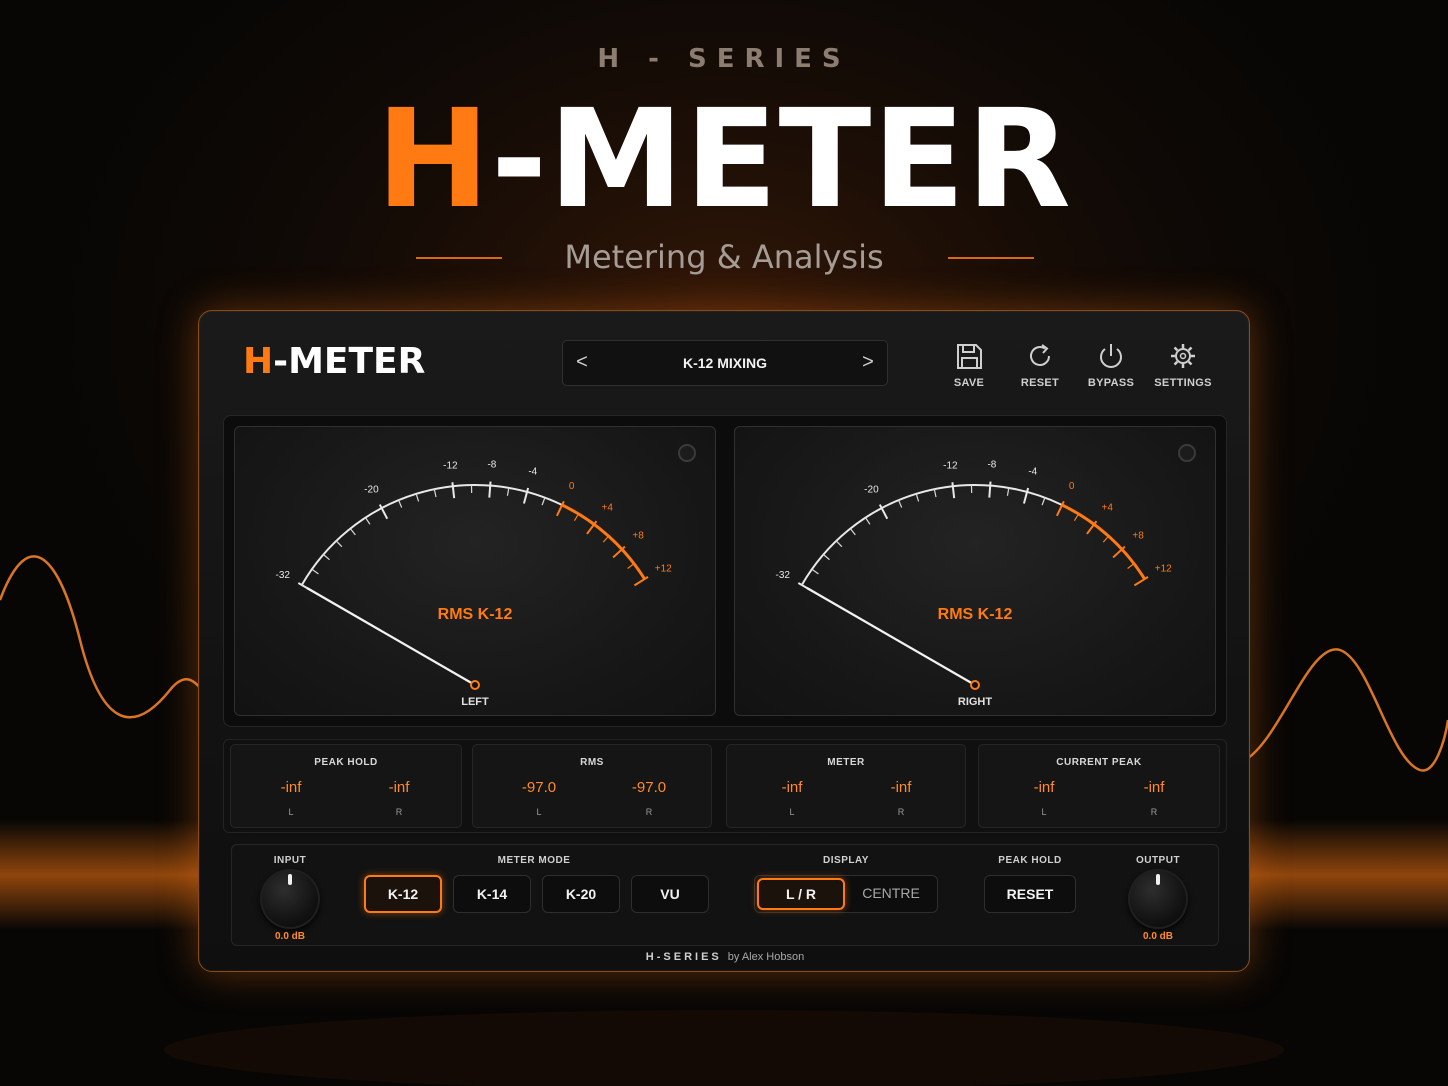 Image resolution: width=1448 pixels, height=1086 pixels. Describe the element at coordinates (1111, 383) in the screenshot. I see `bypass-label: BYPASS` at that location.